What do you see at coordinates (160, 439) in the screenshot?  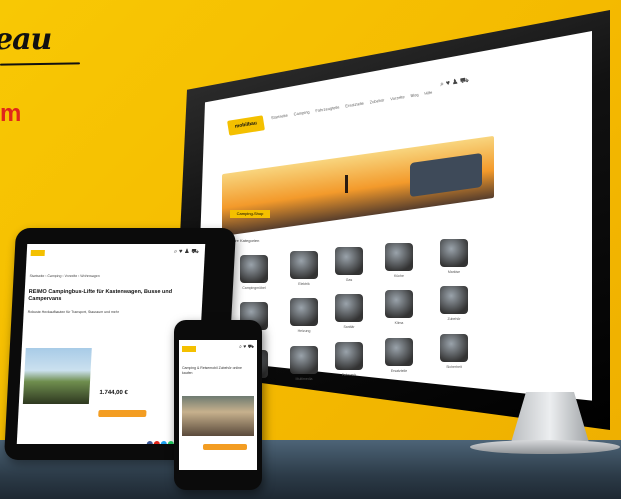 I see `tablet-share-icons` at bounding box center [160, 439].